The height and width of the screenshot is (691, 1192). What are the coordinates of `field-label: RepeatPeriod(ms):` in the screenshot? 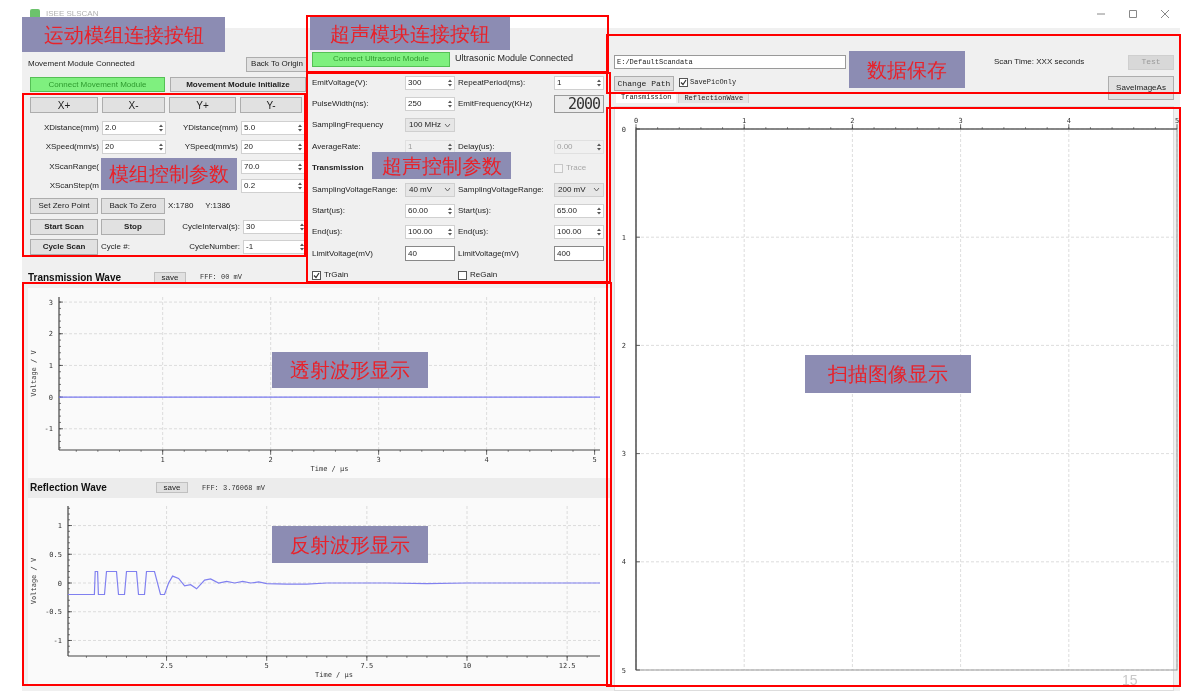 It's located at (492, 82).